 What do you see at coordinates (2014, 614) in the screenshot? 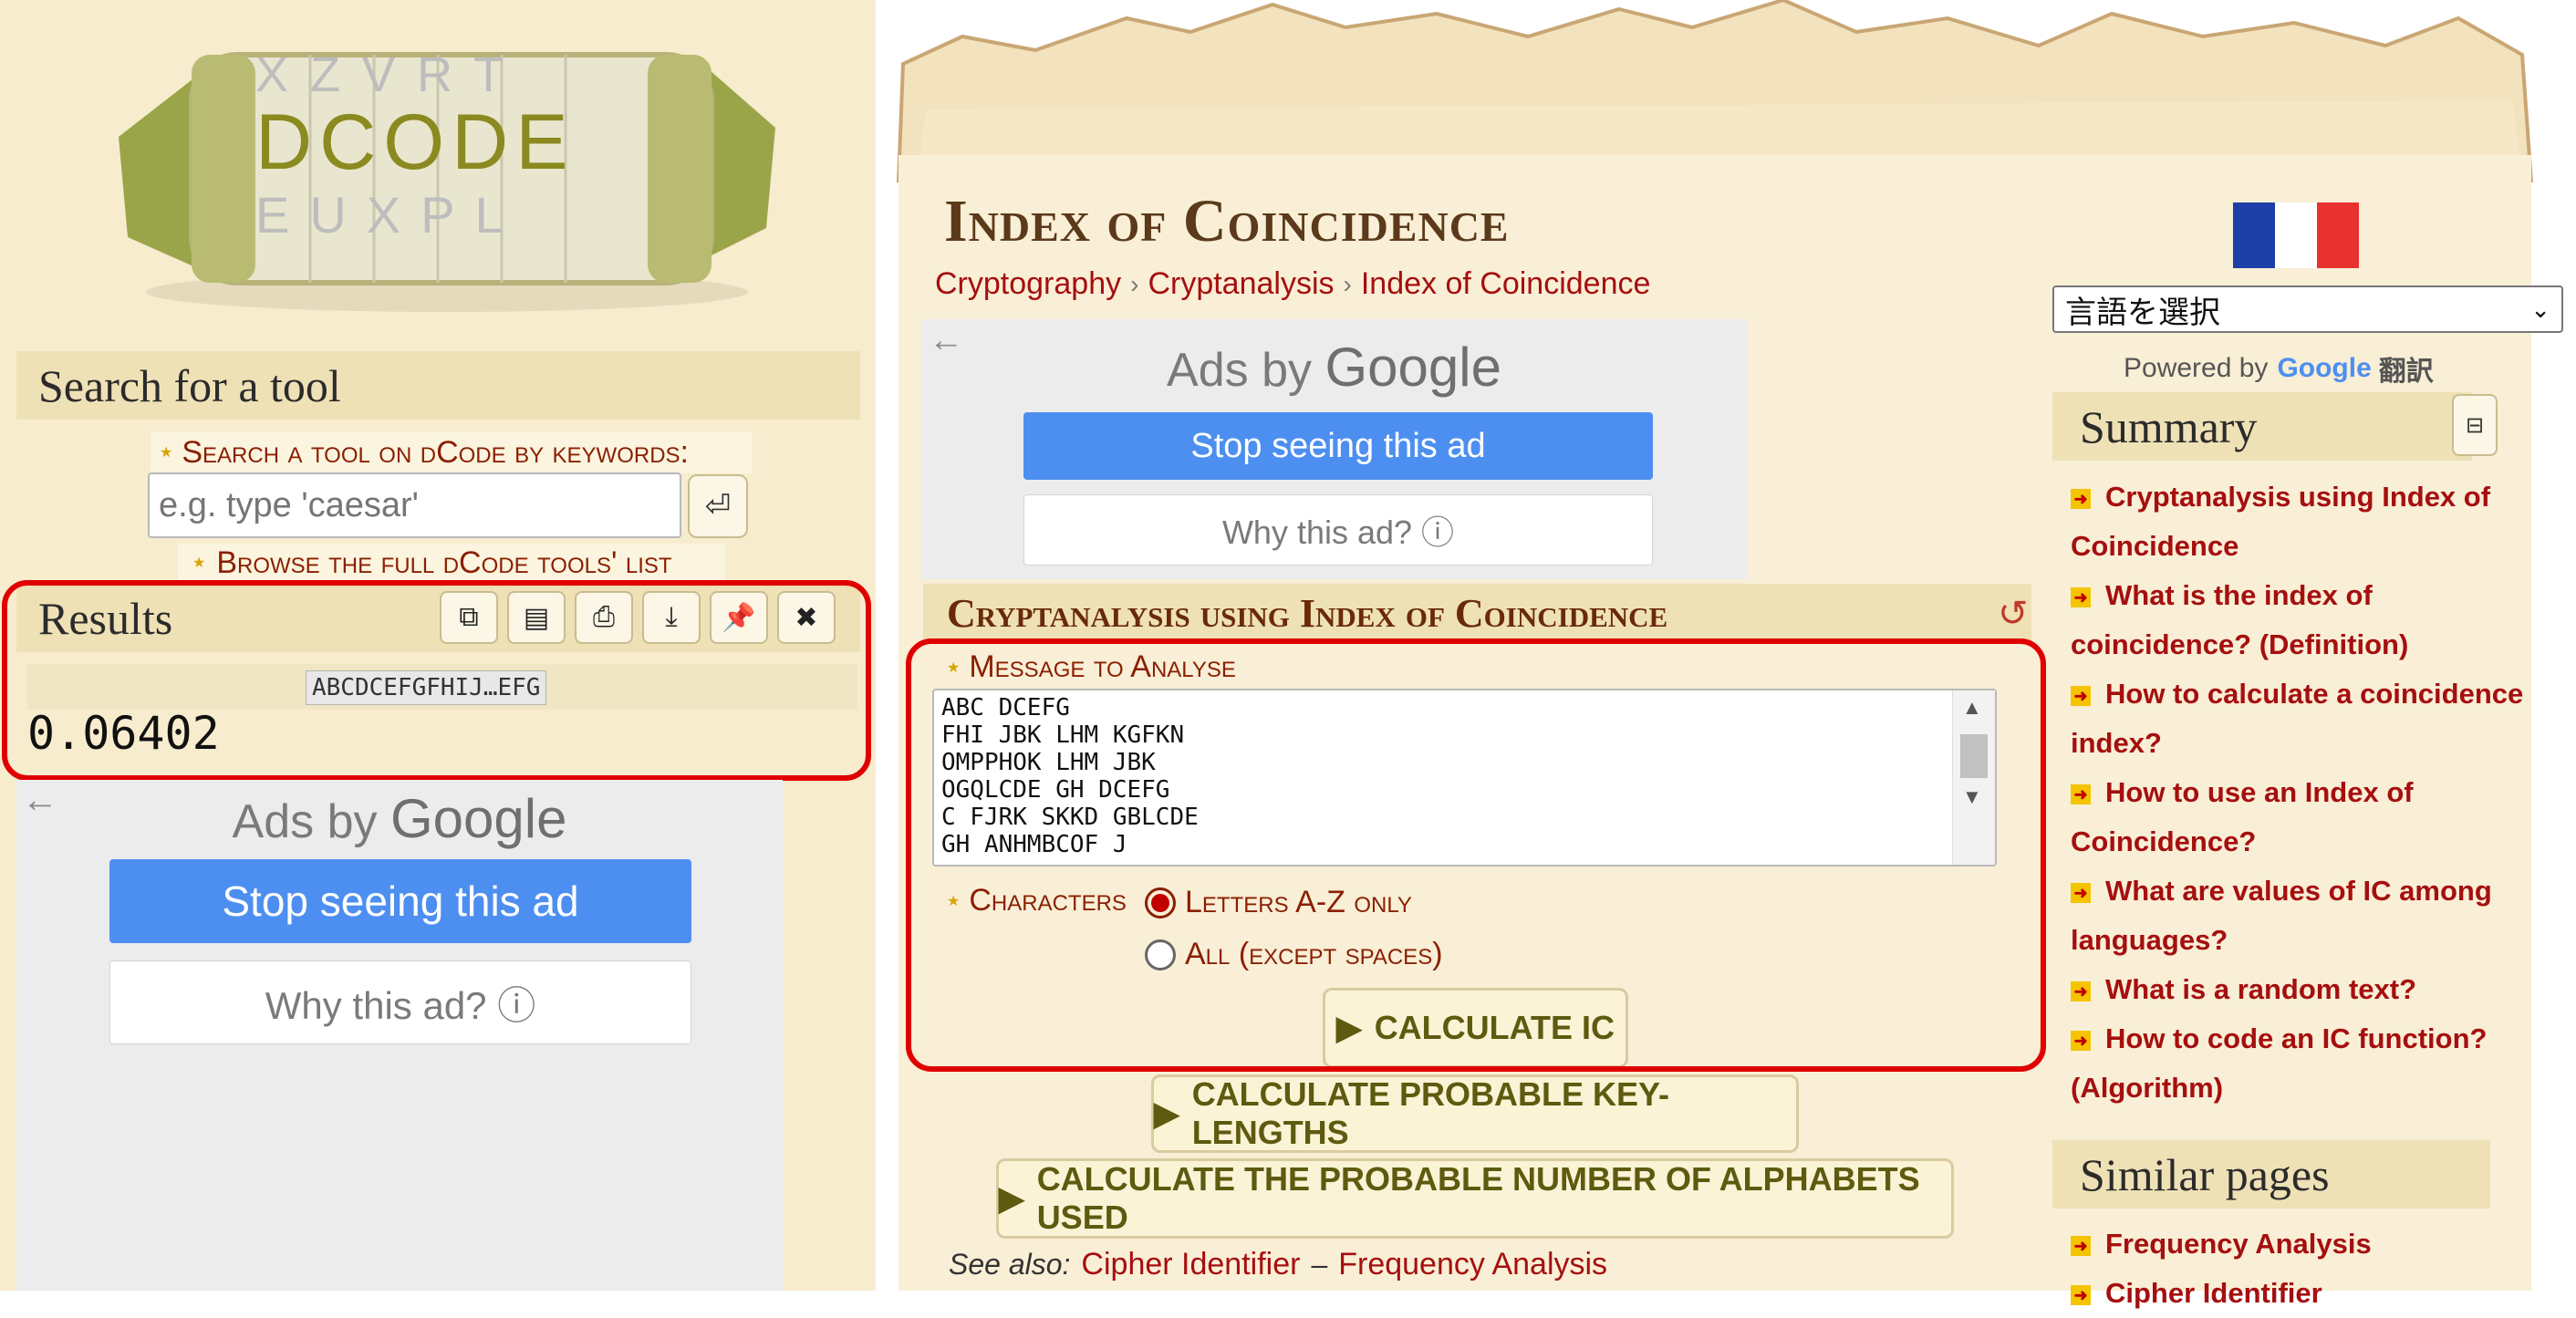
I see `reset-icon: ↺` at bounding box center [2014, 614].